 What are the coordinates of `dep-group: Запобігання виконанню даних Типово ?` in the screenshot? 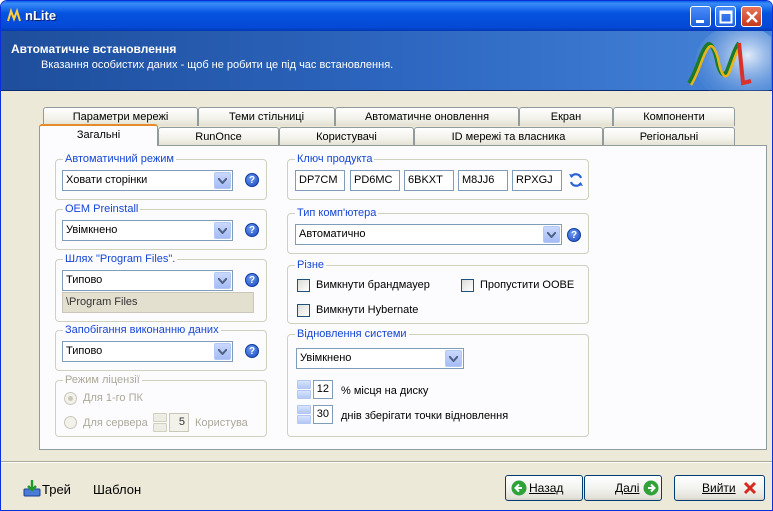 It's located at (161, 347).